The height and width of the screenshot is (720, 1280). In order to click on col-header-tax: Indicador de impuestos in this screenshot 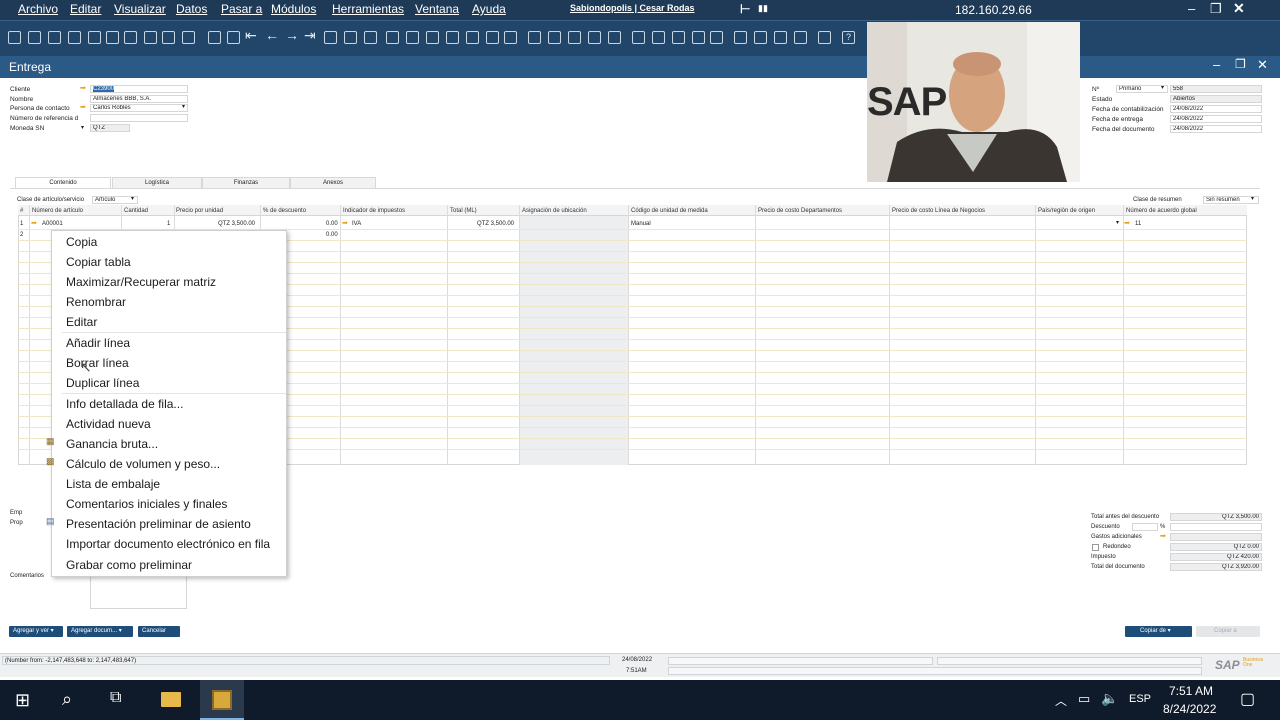, I will do `click(374, 211)`.